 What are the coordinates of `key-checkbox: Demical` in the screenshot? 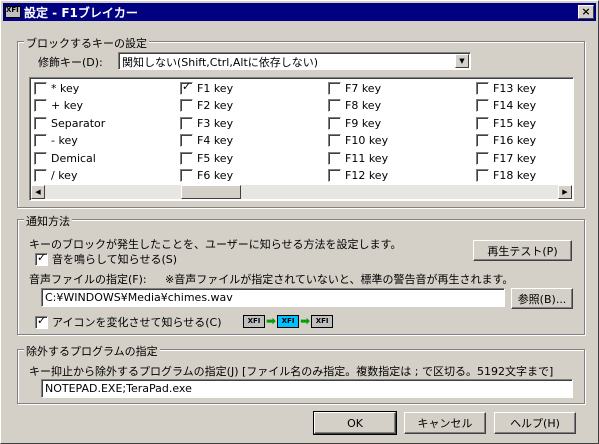 It's located at (65, 158).